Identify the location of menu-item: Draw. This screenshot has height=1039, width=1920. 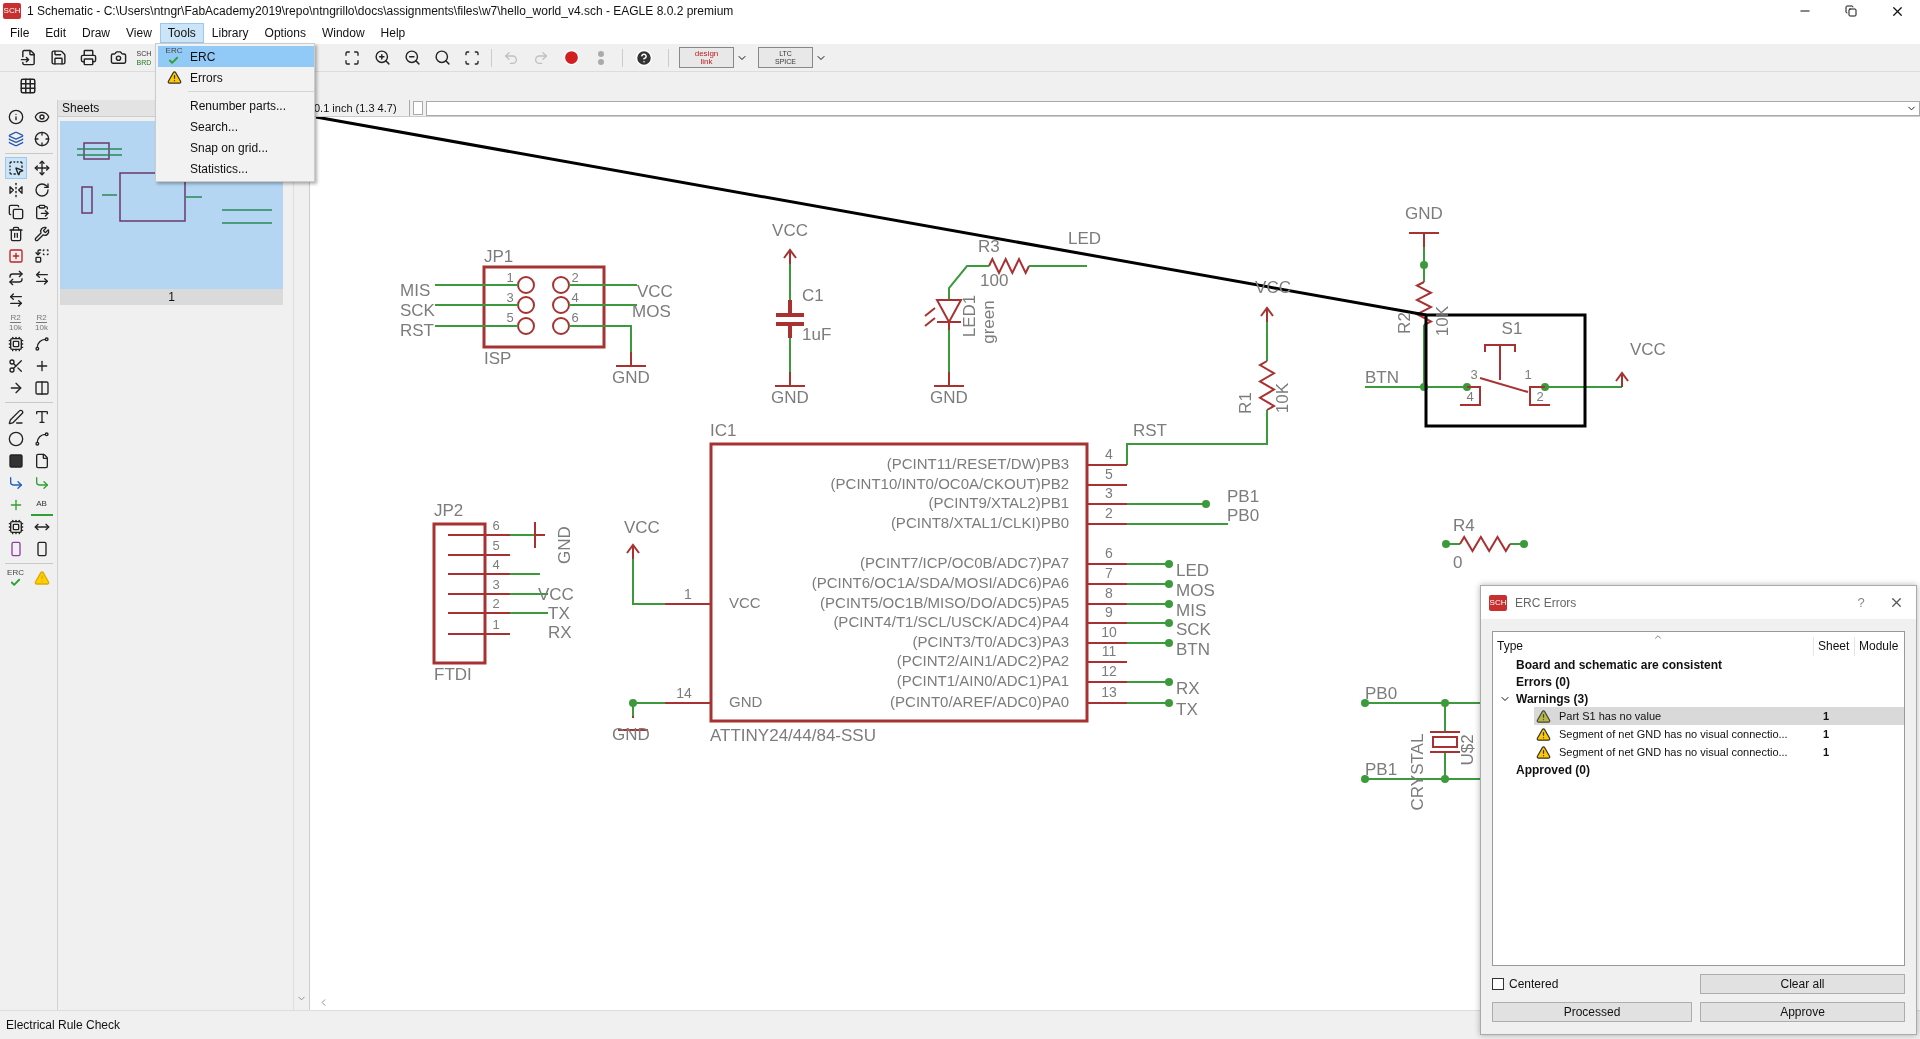
(96, 33).